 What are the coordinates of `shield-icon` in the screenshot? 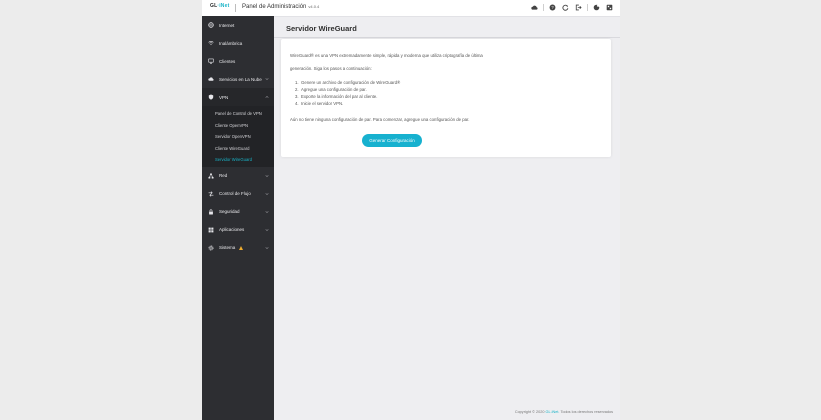 It's located at (211, 97).